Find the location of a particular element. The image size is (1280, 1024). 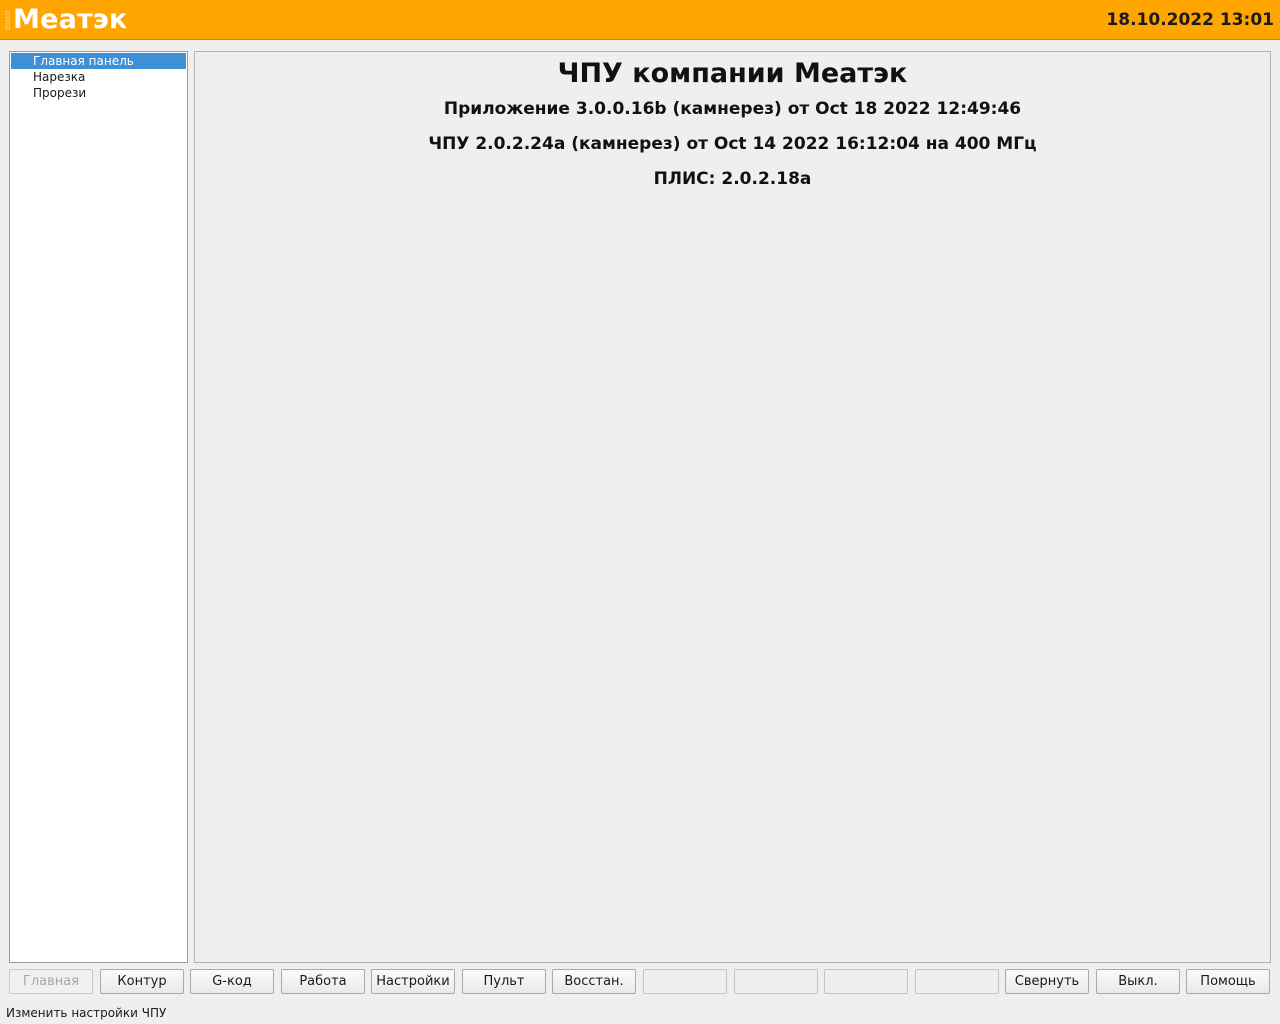

work-button: Работа is located at coordinates (323, 981).